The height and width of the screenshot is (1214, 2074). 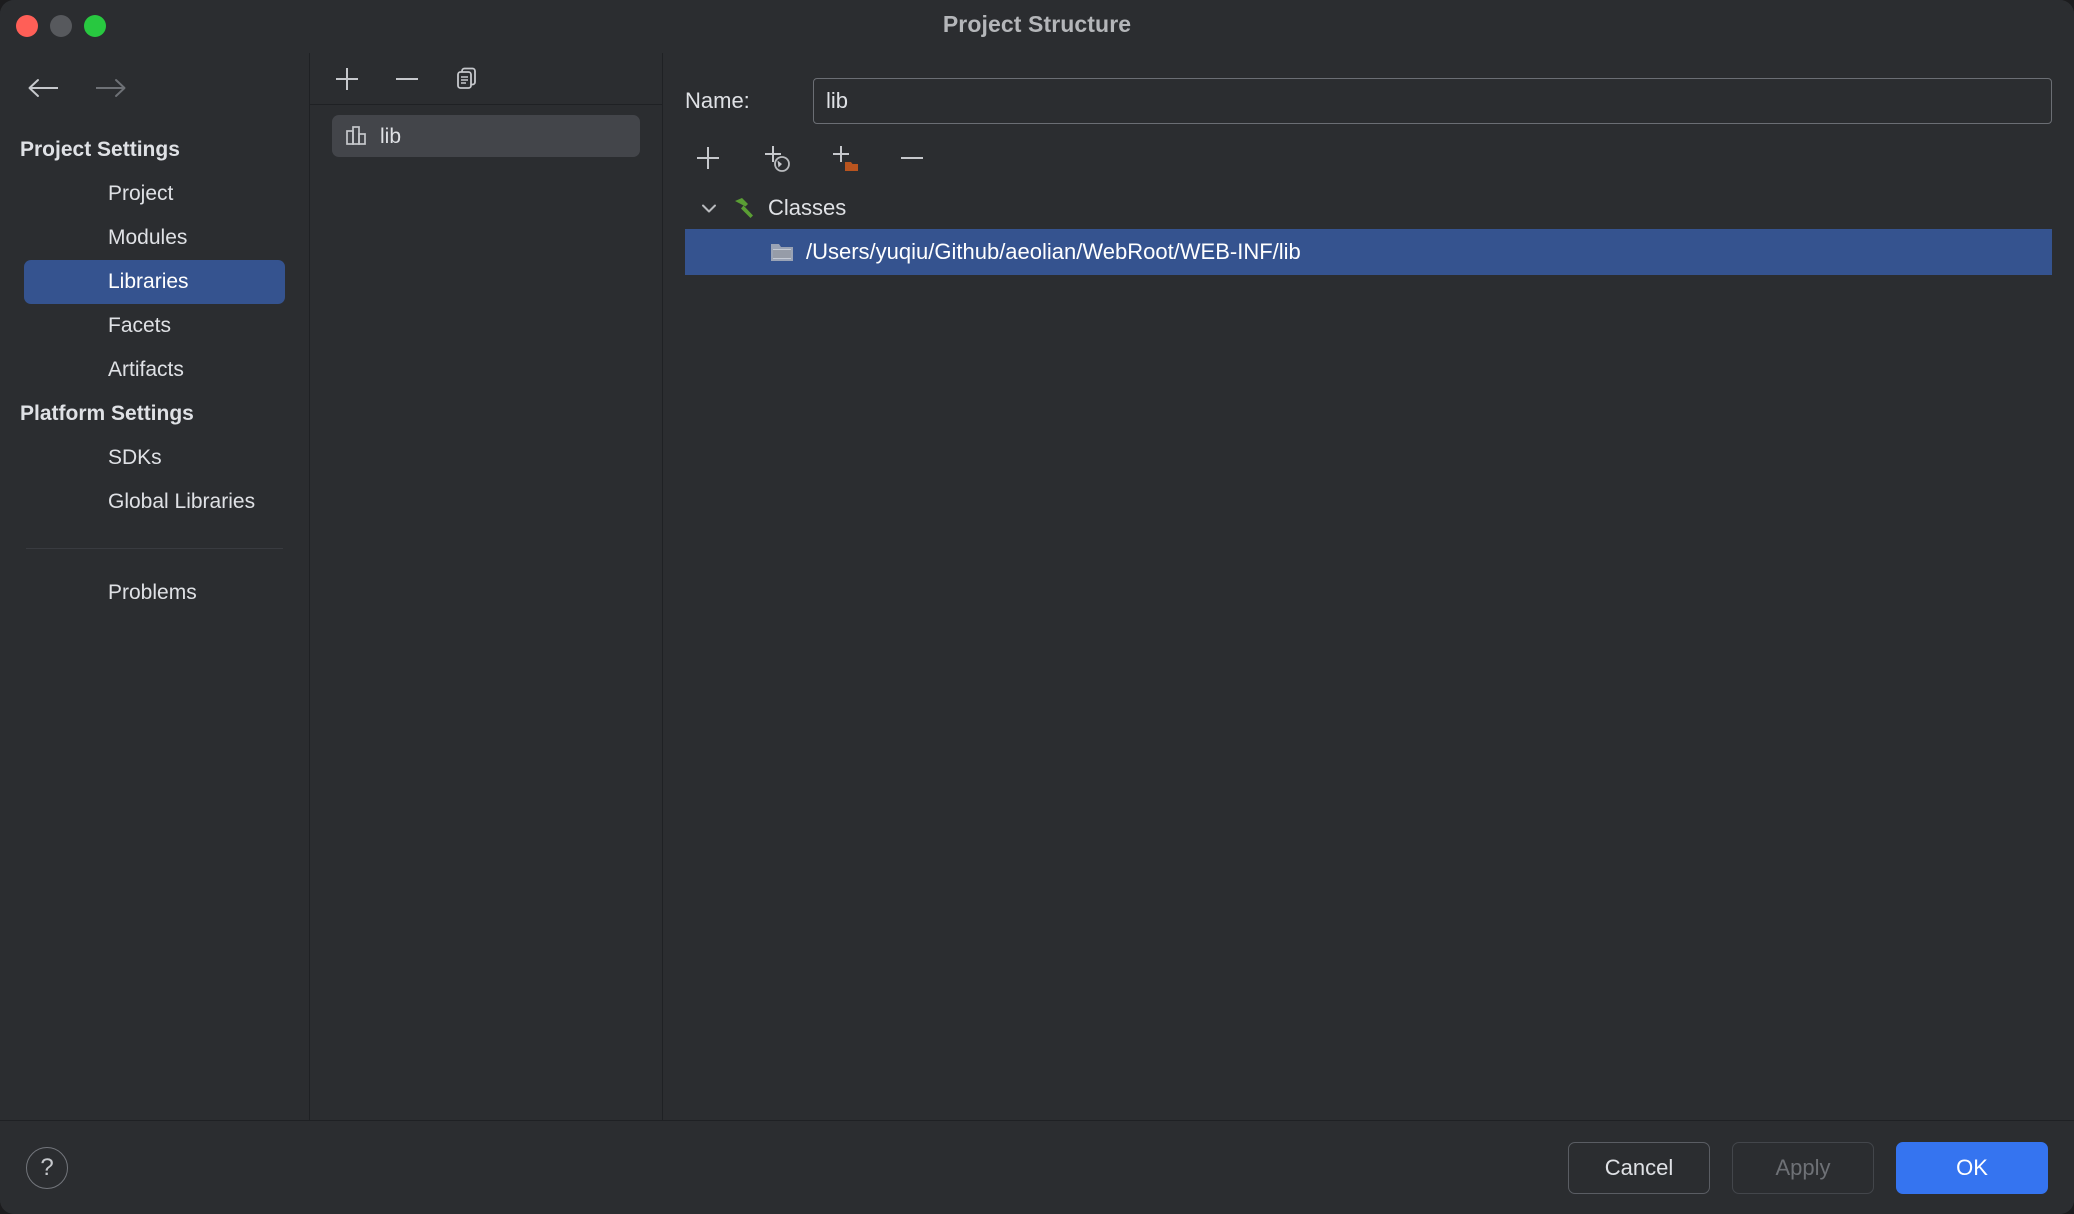 I want to click on library-name-input, so click(x=1432, y=101).